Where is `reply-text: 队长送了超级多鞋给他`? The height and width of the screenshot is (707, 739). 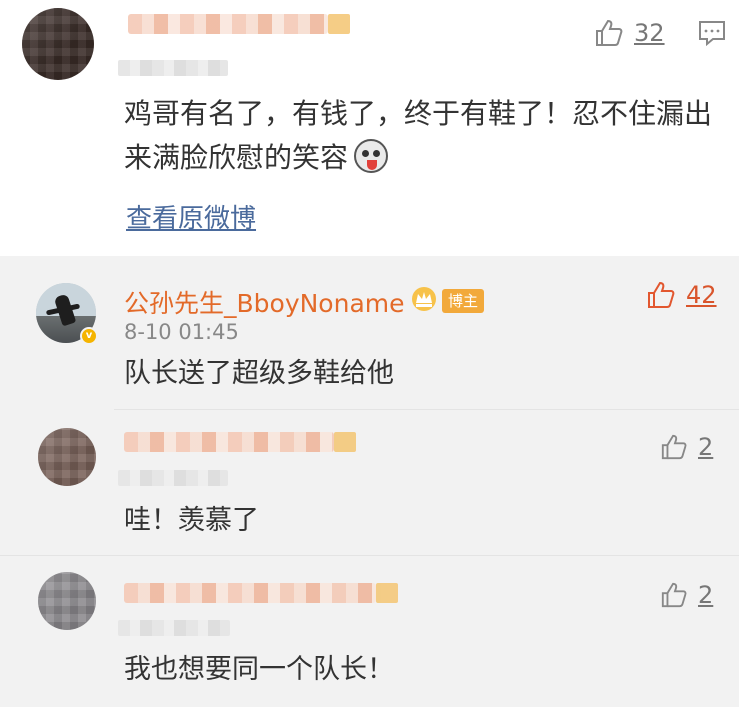 reply-text: 队长送了超级多鞋给他 is located at coordinates (259, 373).